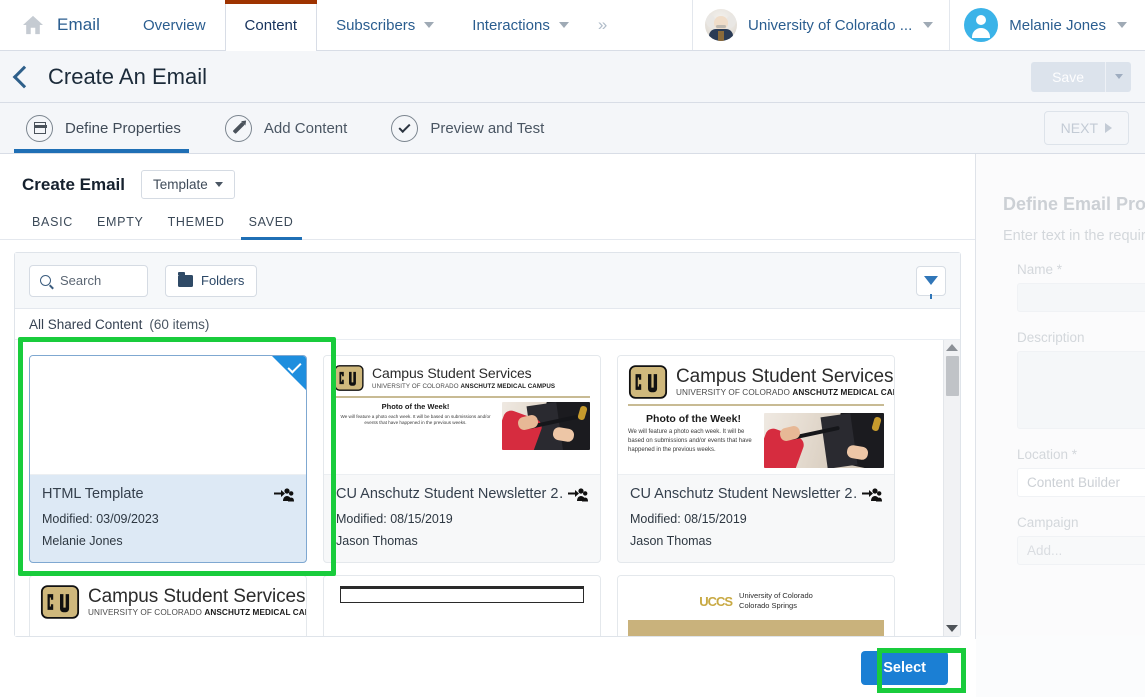 This screenshot has width=1145, height=697. I want to click on nav-home-app: Email, so click(62, 25).